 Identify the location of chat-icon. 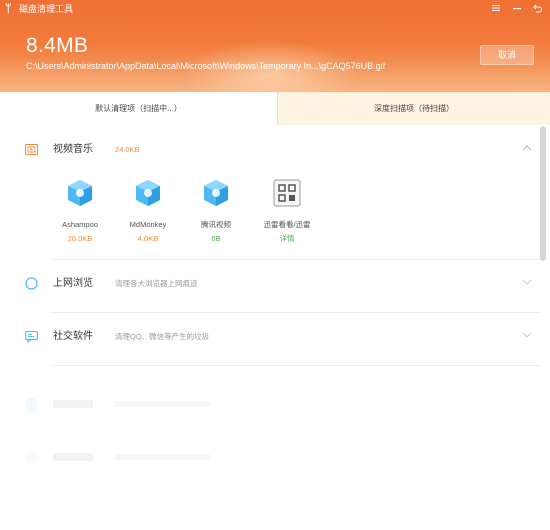
(31, 337).